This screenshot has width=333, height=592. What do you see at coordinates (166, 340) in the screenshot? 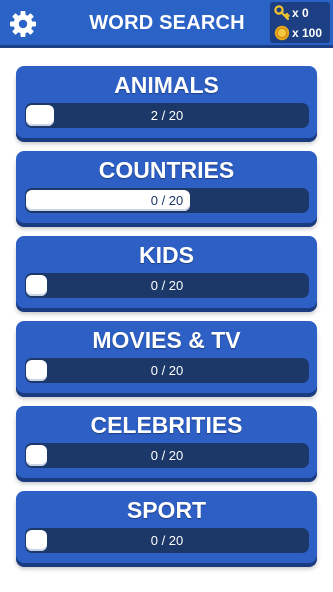
I see `category-title: MOVIES & TV` at bounding box center [166, 340].